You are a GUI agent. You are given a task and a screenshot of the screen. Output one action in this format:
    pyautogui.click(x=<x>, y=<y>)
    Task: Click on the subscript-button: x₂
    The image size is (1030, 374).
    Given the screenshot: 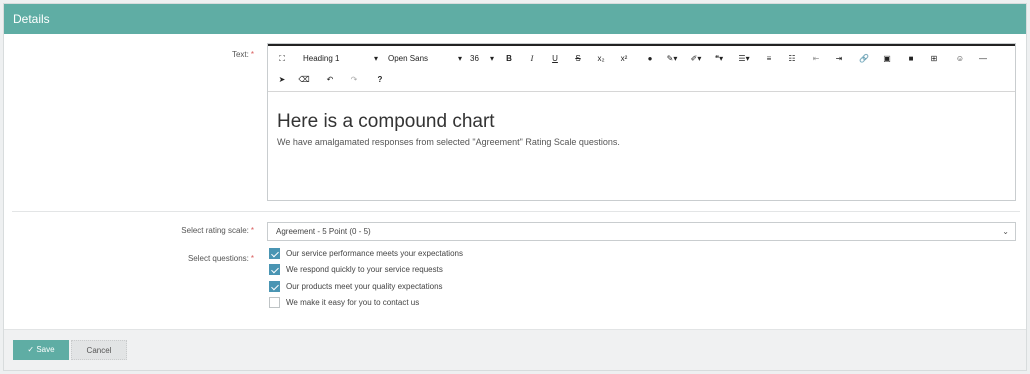 What is the action you would take?
    pyautogui.click(x=601, y=58)
    